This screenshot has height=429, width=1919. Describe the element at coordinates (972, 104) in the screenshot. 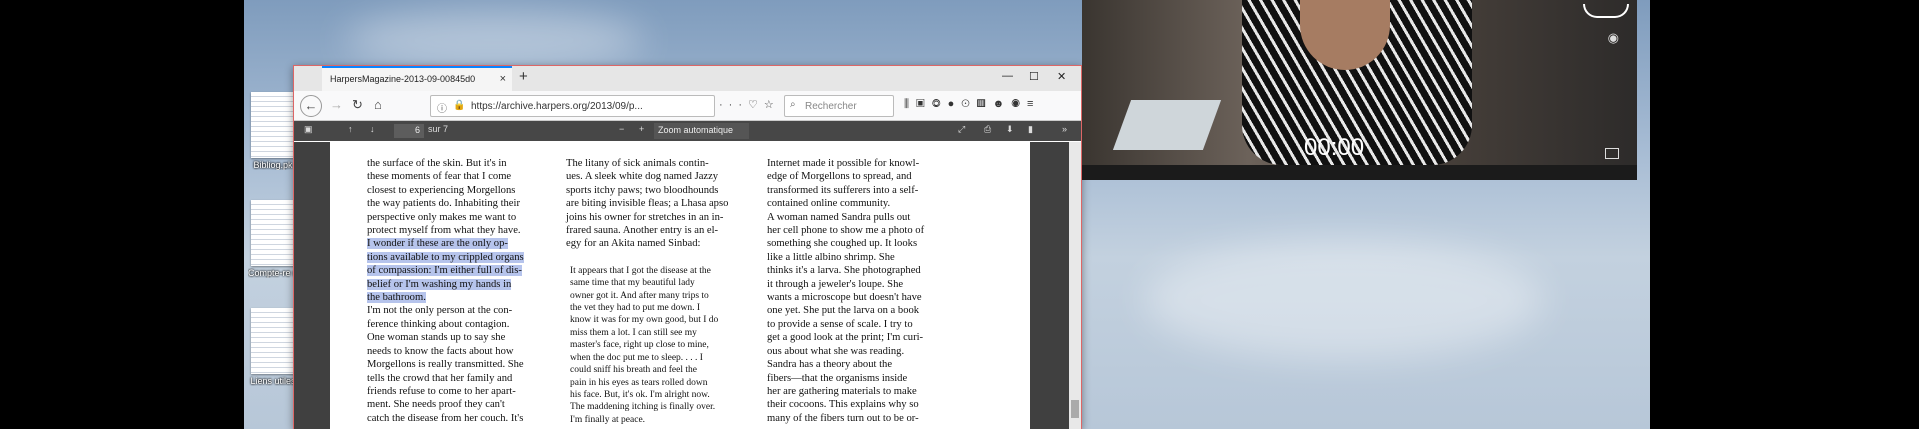

I see `extension-icons: ⫼▣◎●⊙▥☻◉≡` at that location.